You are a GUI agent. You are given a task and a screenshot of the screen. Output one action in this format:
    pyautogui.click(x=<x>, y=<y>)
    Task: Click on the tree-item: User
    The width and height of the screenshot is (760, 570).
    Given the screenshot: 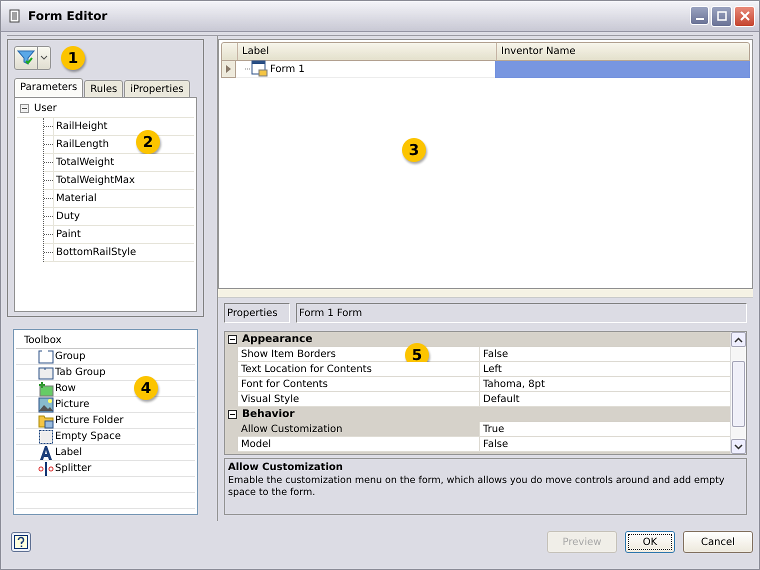 What is the action you would take?
    pyautogui.click(x=44, y=108)
    